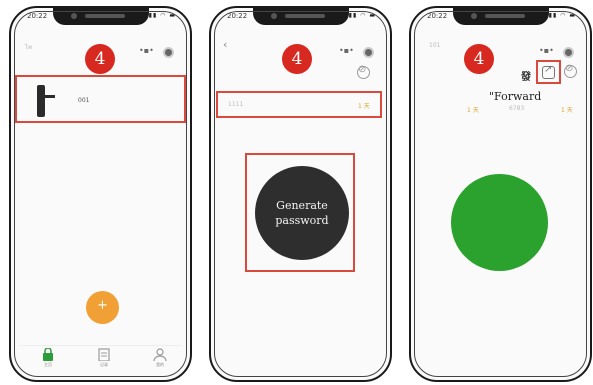 The width and height of the screenshot is (593, 385). What do you see at coordinates (302, 205) in the screenshot?
I see `generate-label-line1: Generate` at bounding box center [302, 205].